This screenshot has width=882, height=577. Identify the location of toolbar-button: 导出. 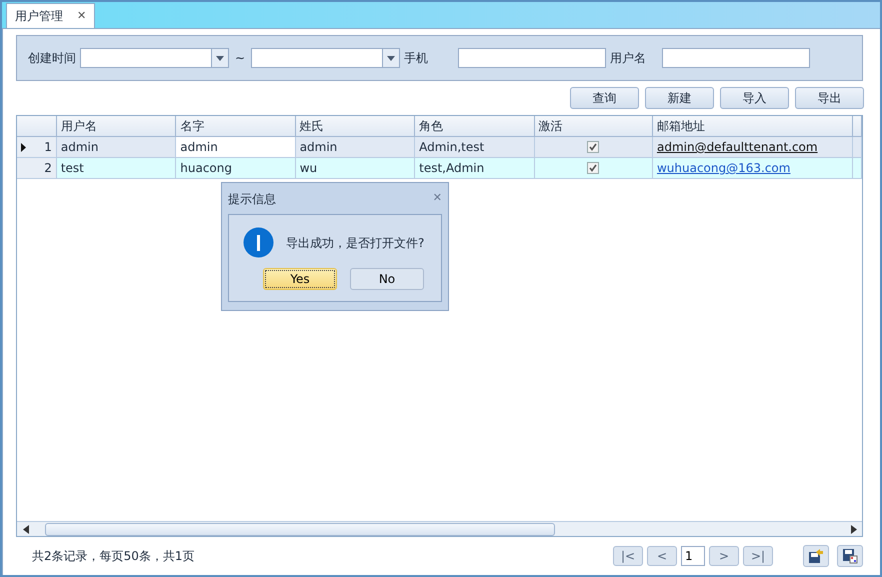
(829, 98).